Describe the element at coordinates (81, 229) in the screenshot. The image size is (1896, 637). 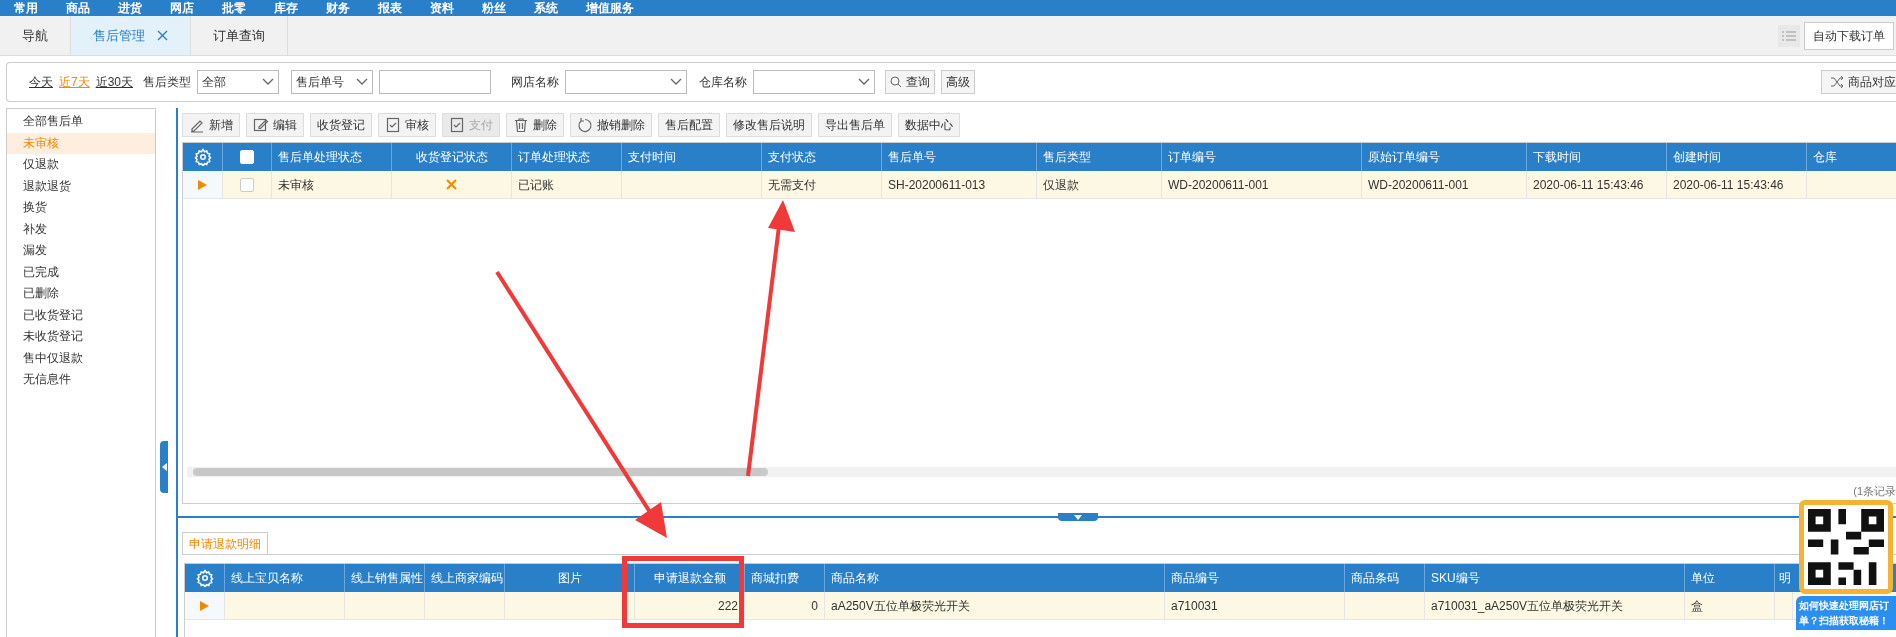
I see `sidebar-item: 补发` at that location.